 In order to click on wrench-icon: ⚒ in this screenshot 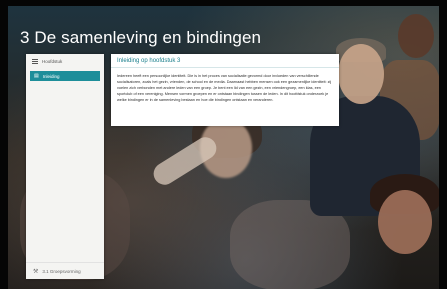, I will do `click(36, 271)`.